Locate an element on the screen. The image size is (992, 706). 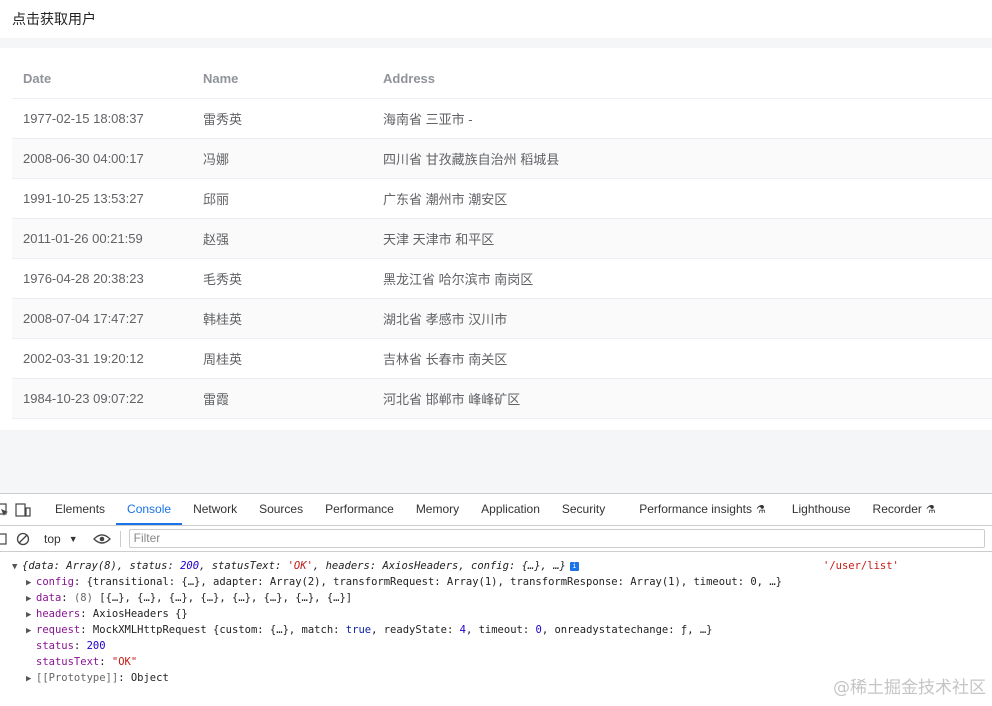
cell-date: 2011-01-26 00:21:59 is located at coordinates (83, 238).